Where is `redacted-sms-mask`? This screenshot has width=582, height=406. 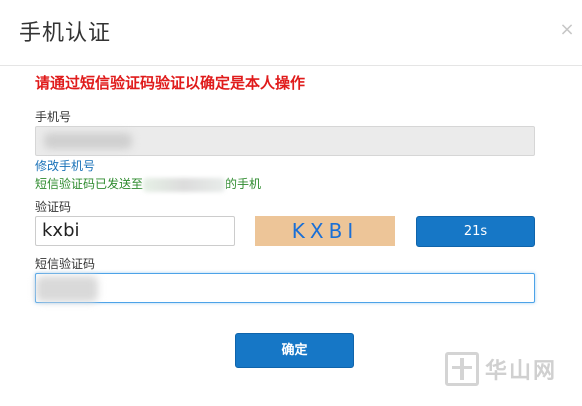
redacted-sms-mask is located at coordinates (67, 289).